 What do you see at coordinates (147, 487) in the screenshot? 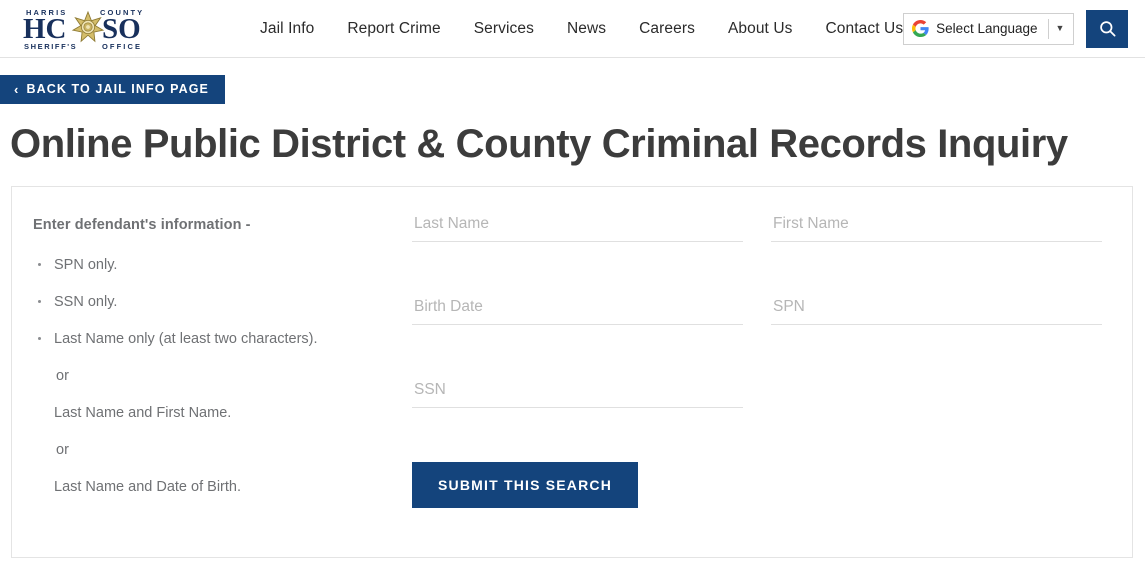
I see `list-item: Last Name and Date of Birth.` at bounding box center [147, 487].